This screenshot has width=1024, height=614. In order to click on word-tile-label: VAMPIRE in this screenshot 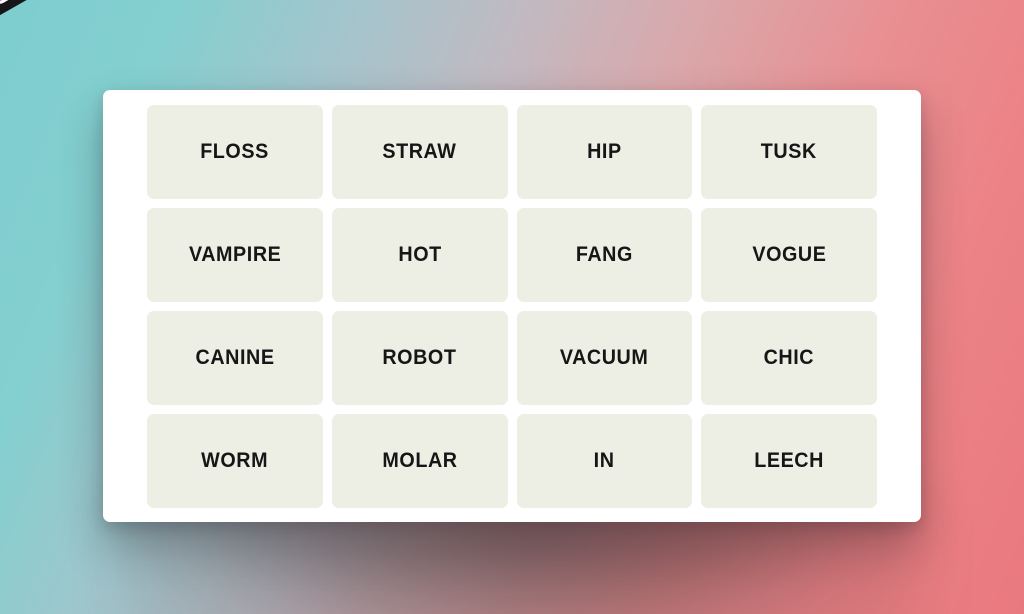, I will do `click(235, 254)`.